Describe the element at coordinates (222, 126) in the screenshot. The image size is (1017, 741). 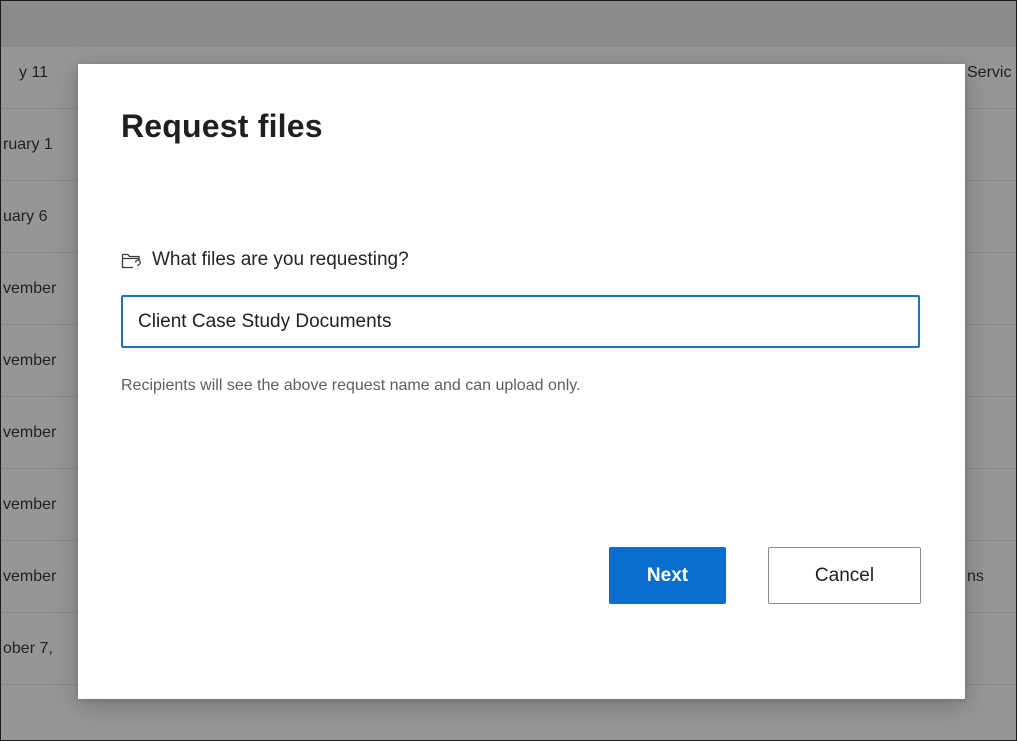
I see `dialog-title: Request files` at that location.